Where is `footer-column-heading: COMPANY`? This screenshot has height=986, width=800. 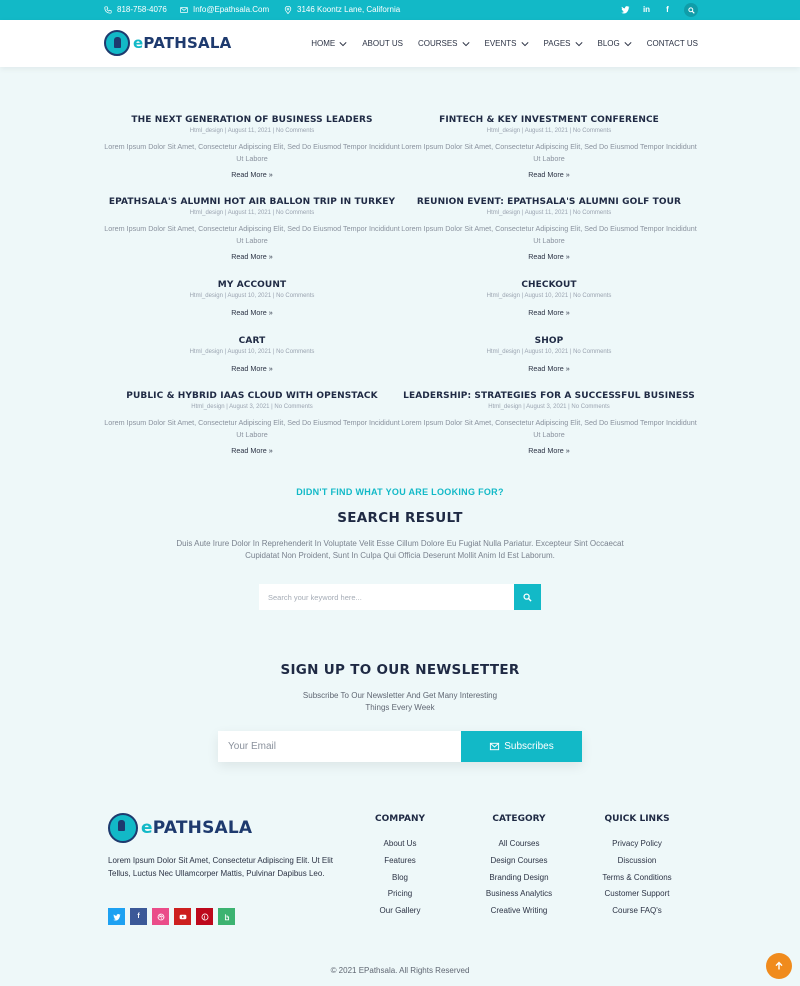 footer-column-heading: COMPANY is located at coordinates (400, 819).